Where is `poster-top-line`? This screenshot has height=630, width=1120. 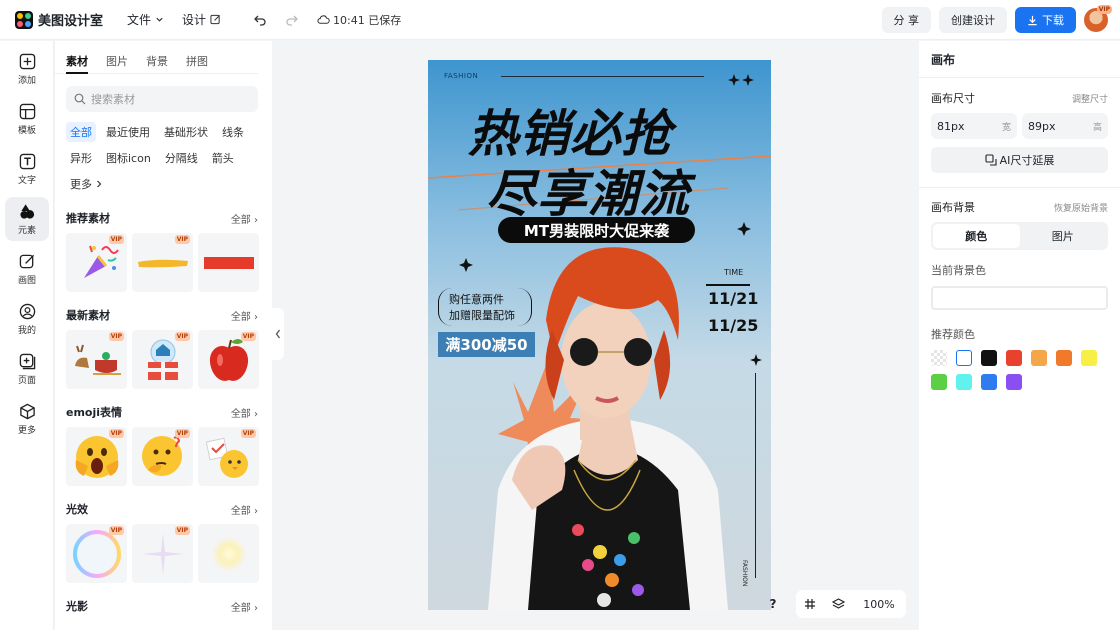 poster-top-line is located at coordinates (602, 76).